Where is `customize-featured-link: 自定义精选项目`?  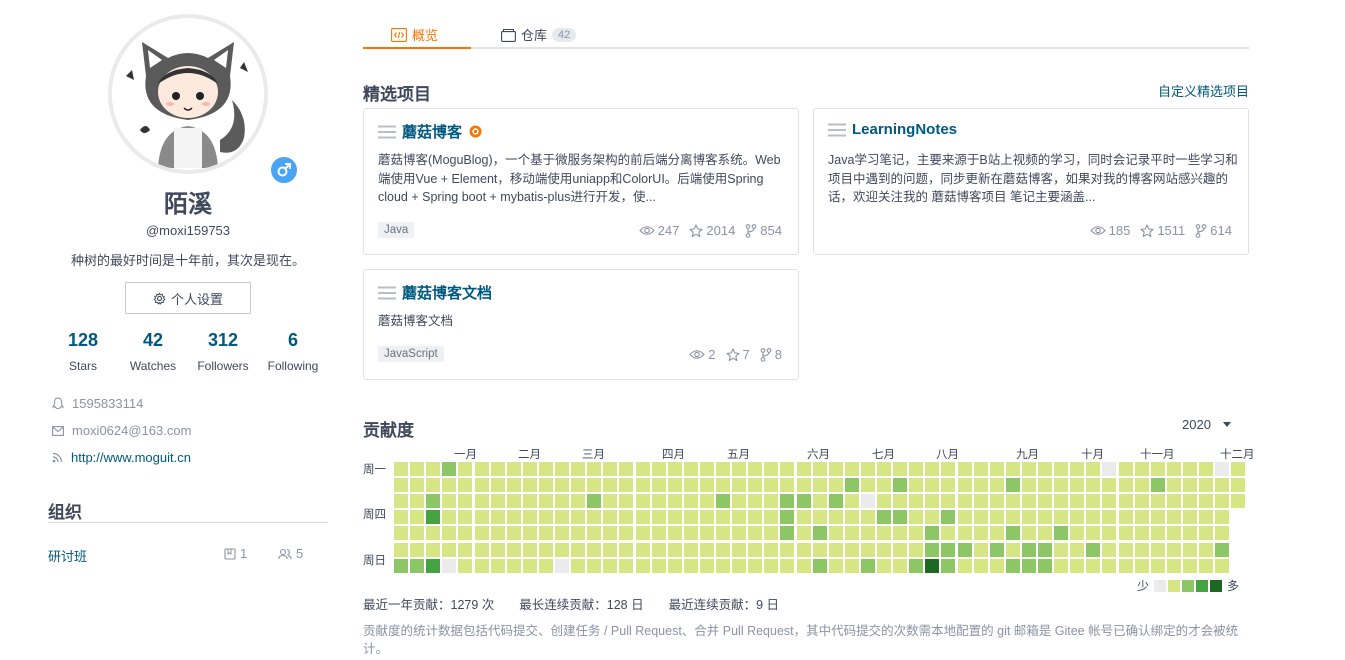
customize-featured-link: 自定义精选项目 is located at coordinates (1198, 90).